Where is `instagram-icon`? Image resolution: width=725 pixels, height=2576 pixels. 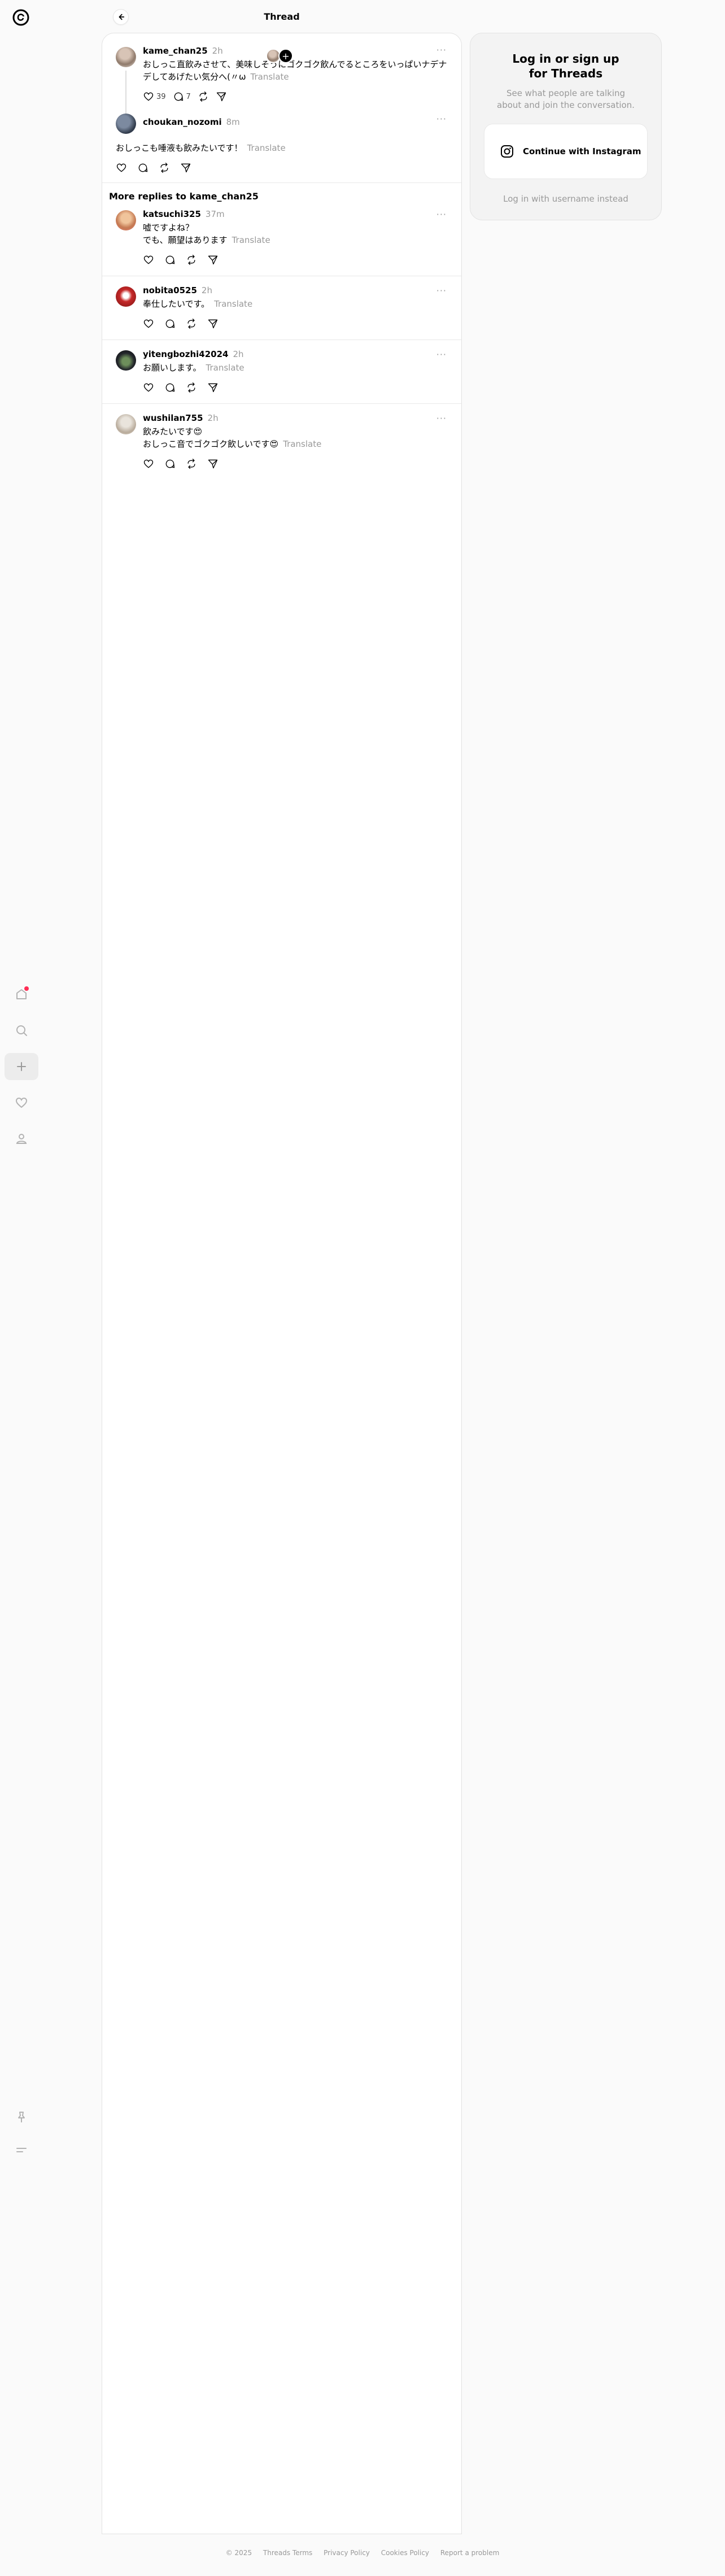 instagram-icon is located at coordinates (507, 151).